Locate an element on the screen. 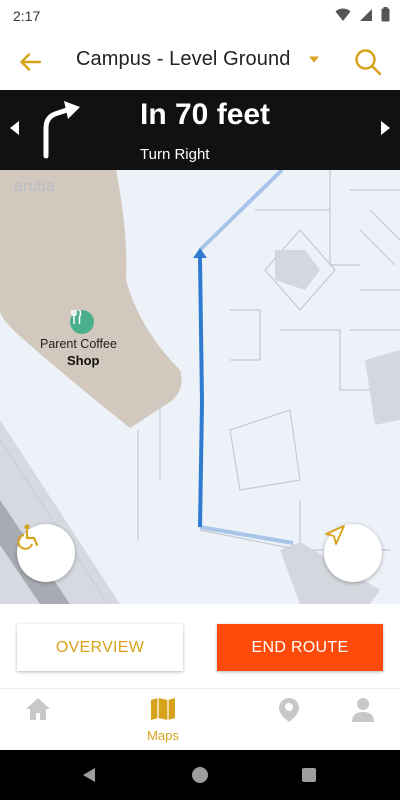  search-icon is located at coordinates (368, 62).